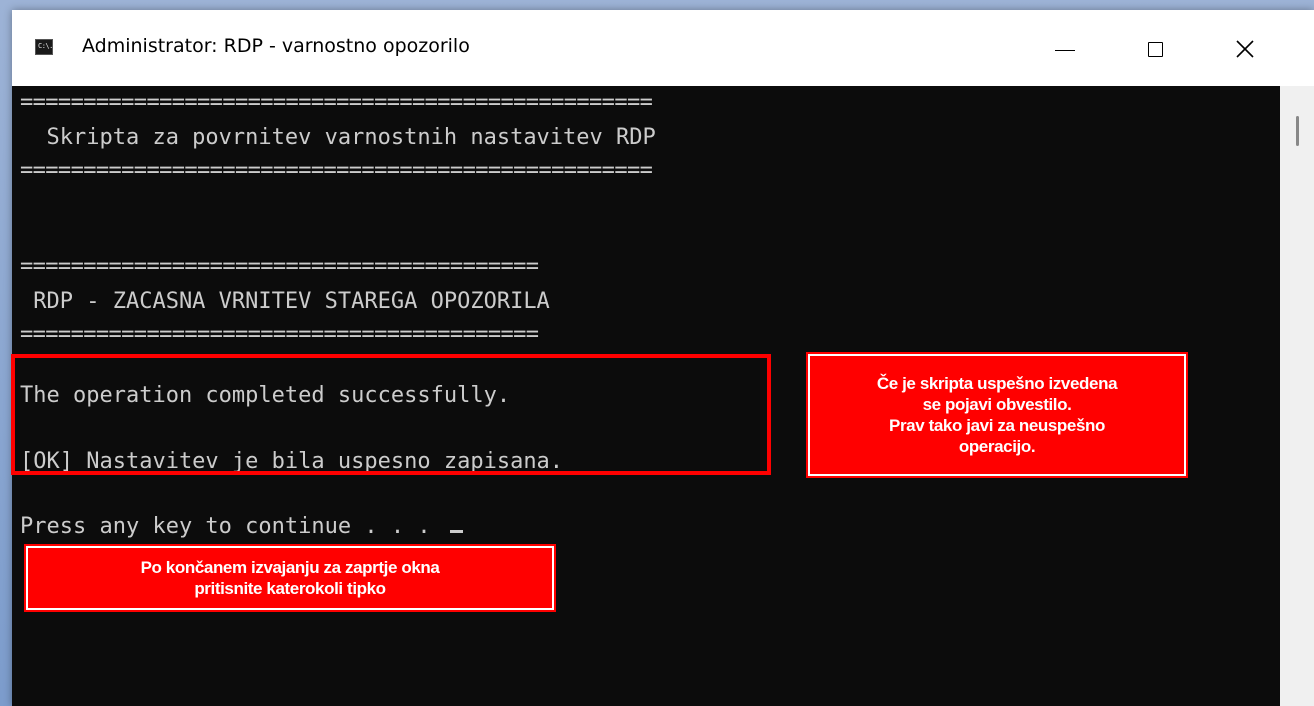 The width and height of the screenshot is (1314, 706). Describe the element at coordinates (276, 46) in the screenshot. I see `window-title: Administrator: RDP - varnostno opozorilo` at that location.